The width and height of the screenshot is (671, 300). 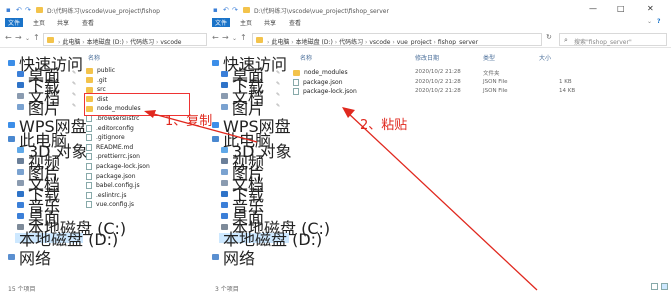 What do you see at coordinates (384, 125) in the screenshot?
I see `paste-annotation: 2、粘贴` at bounding box center [384, 125].